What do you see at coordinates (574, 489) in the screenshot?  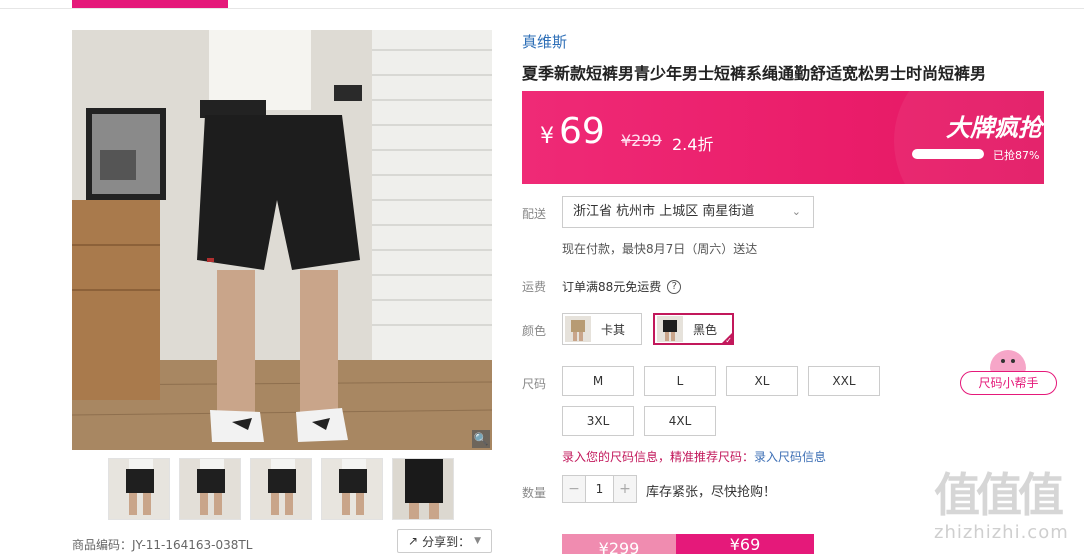 I see `quantity-minus-button: −` at bounding box center [574, 489].